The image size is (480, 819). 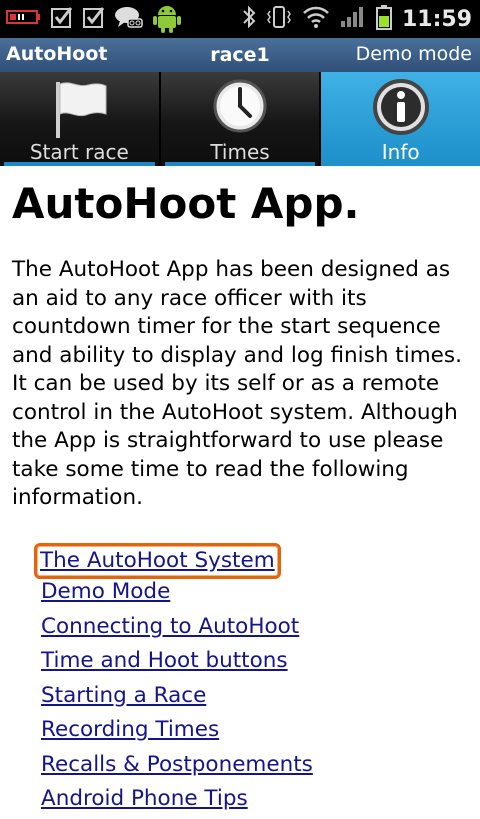 I want to click on vibrate-icon, so click(x=279, y=19).